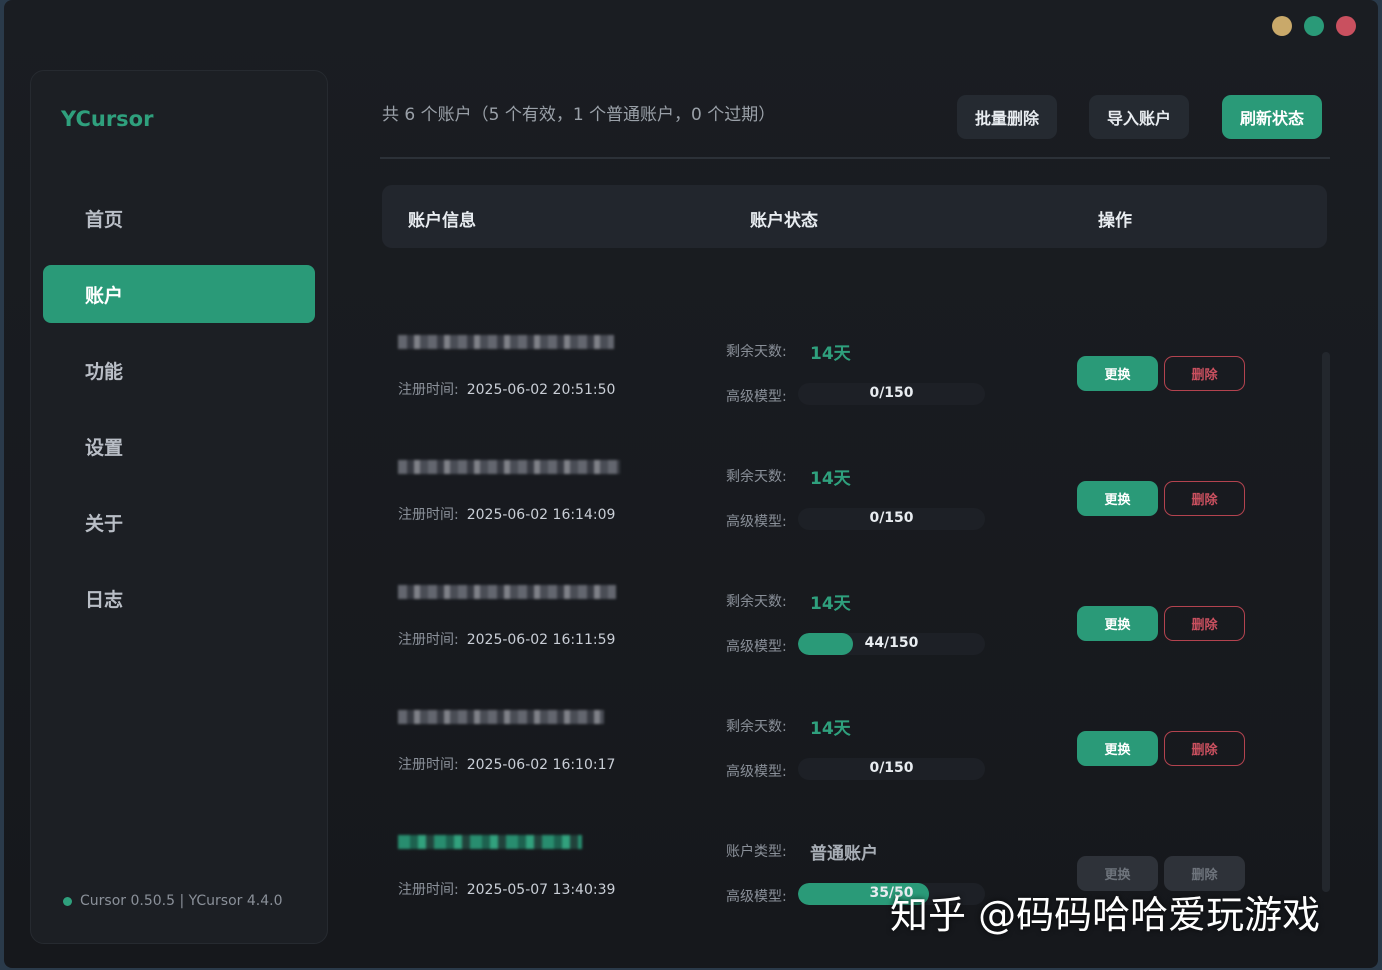  Describe the element at coordinates (179, 218) in the screenshot. I see `sidebar-item-home: 首页` at that location.